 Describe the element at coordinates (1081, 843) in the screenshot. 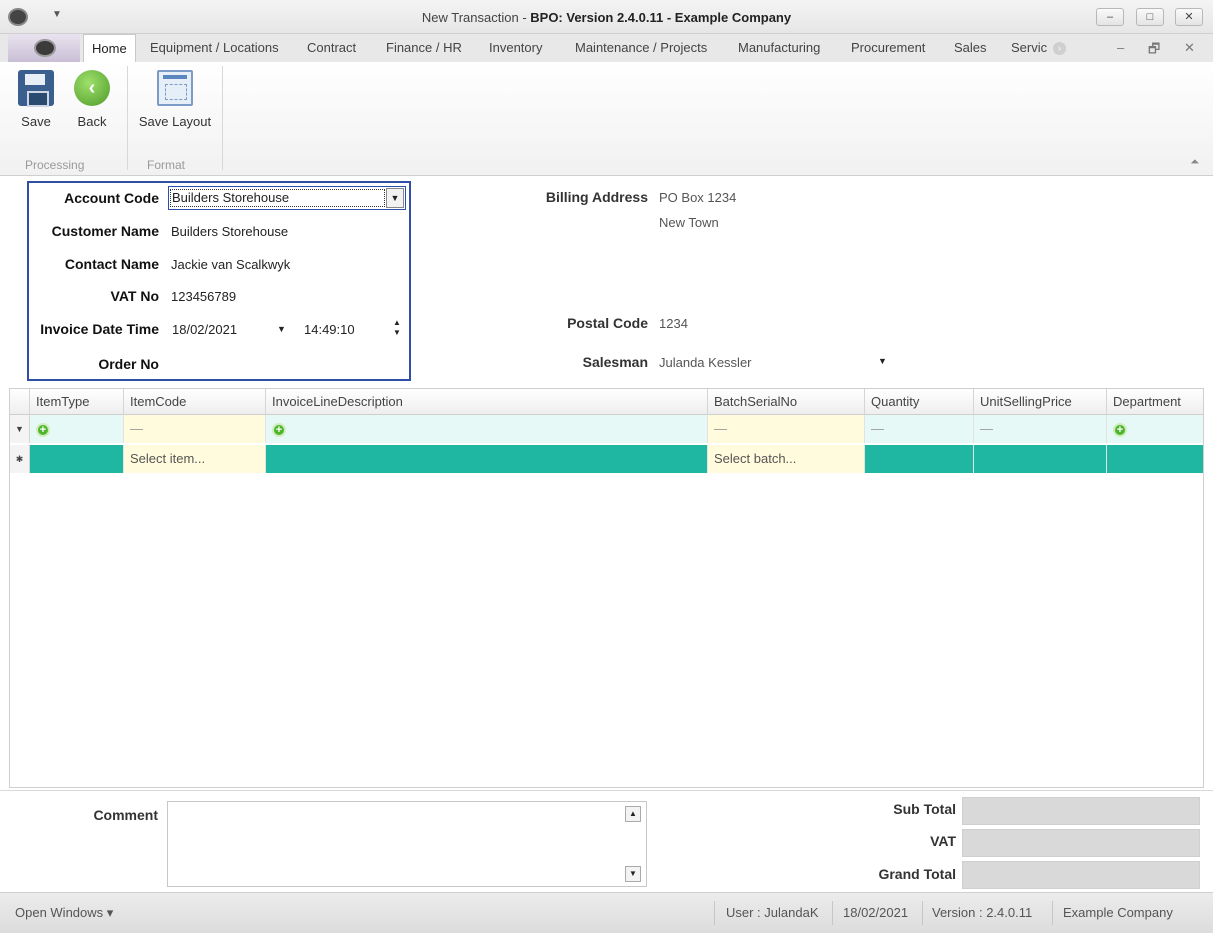

I see `vat-field` at that location.